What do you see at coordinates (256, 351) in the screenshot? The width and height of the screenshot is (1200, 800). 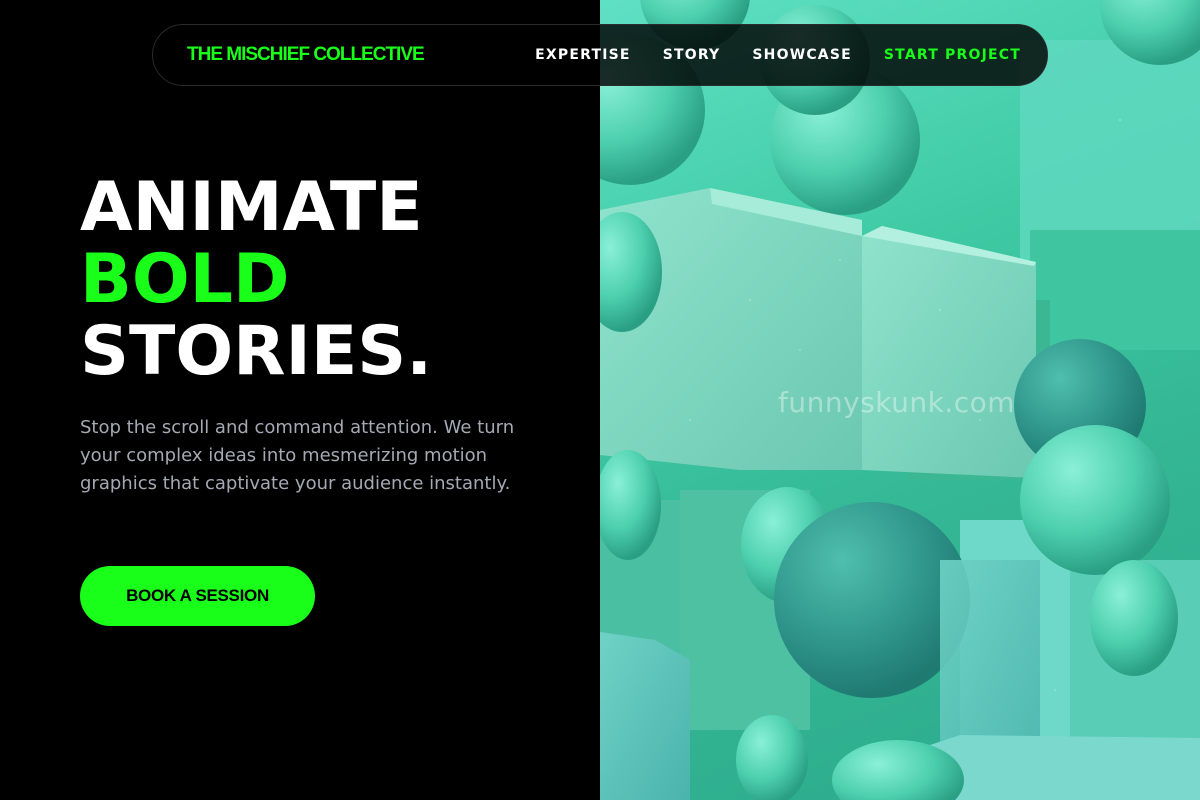 I see `hero-line-stories: STORIES.` at bounding box center [256, 351].